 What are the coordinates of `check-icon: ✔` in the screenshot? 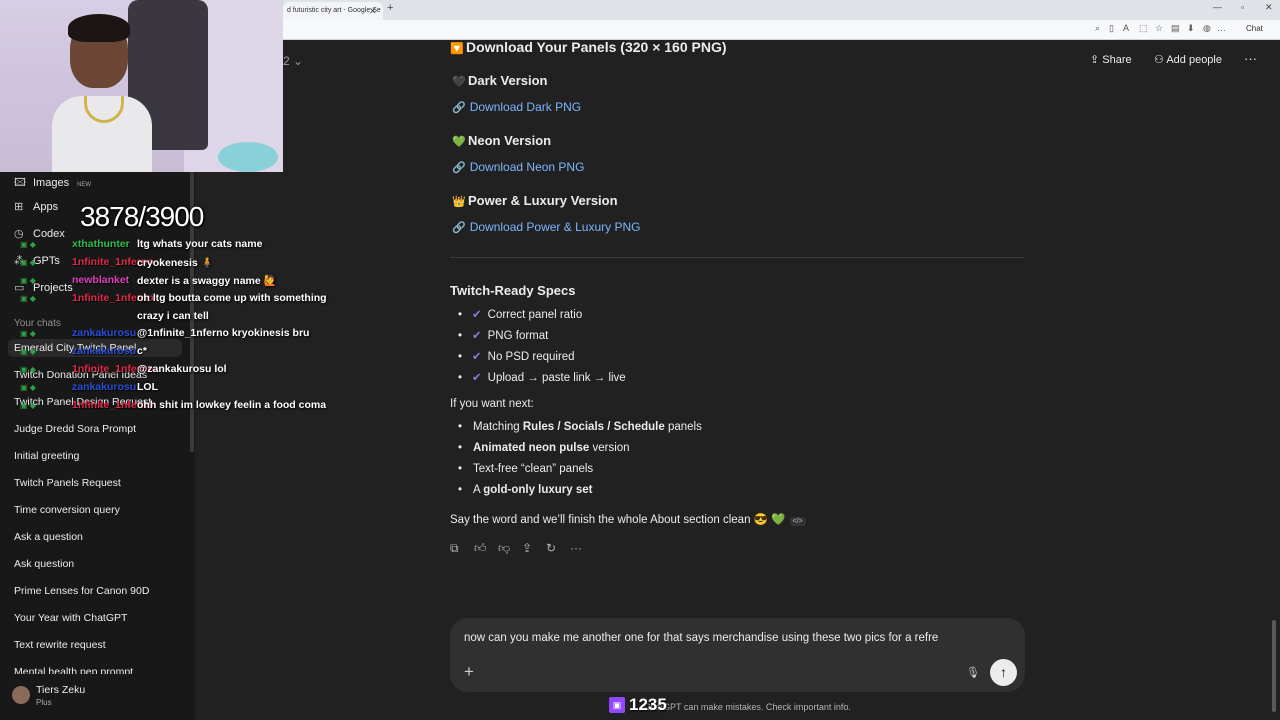 It's located at (477, 378).